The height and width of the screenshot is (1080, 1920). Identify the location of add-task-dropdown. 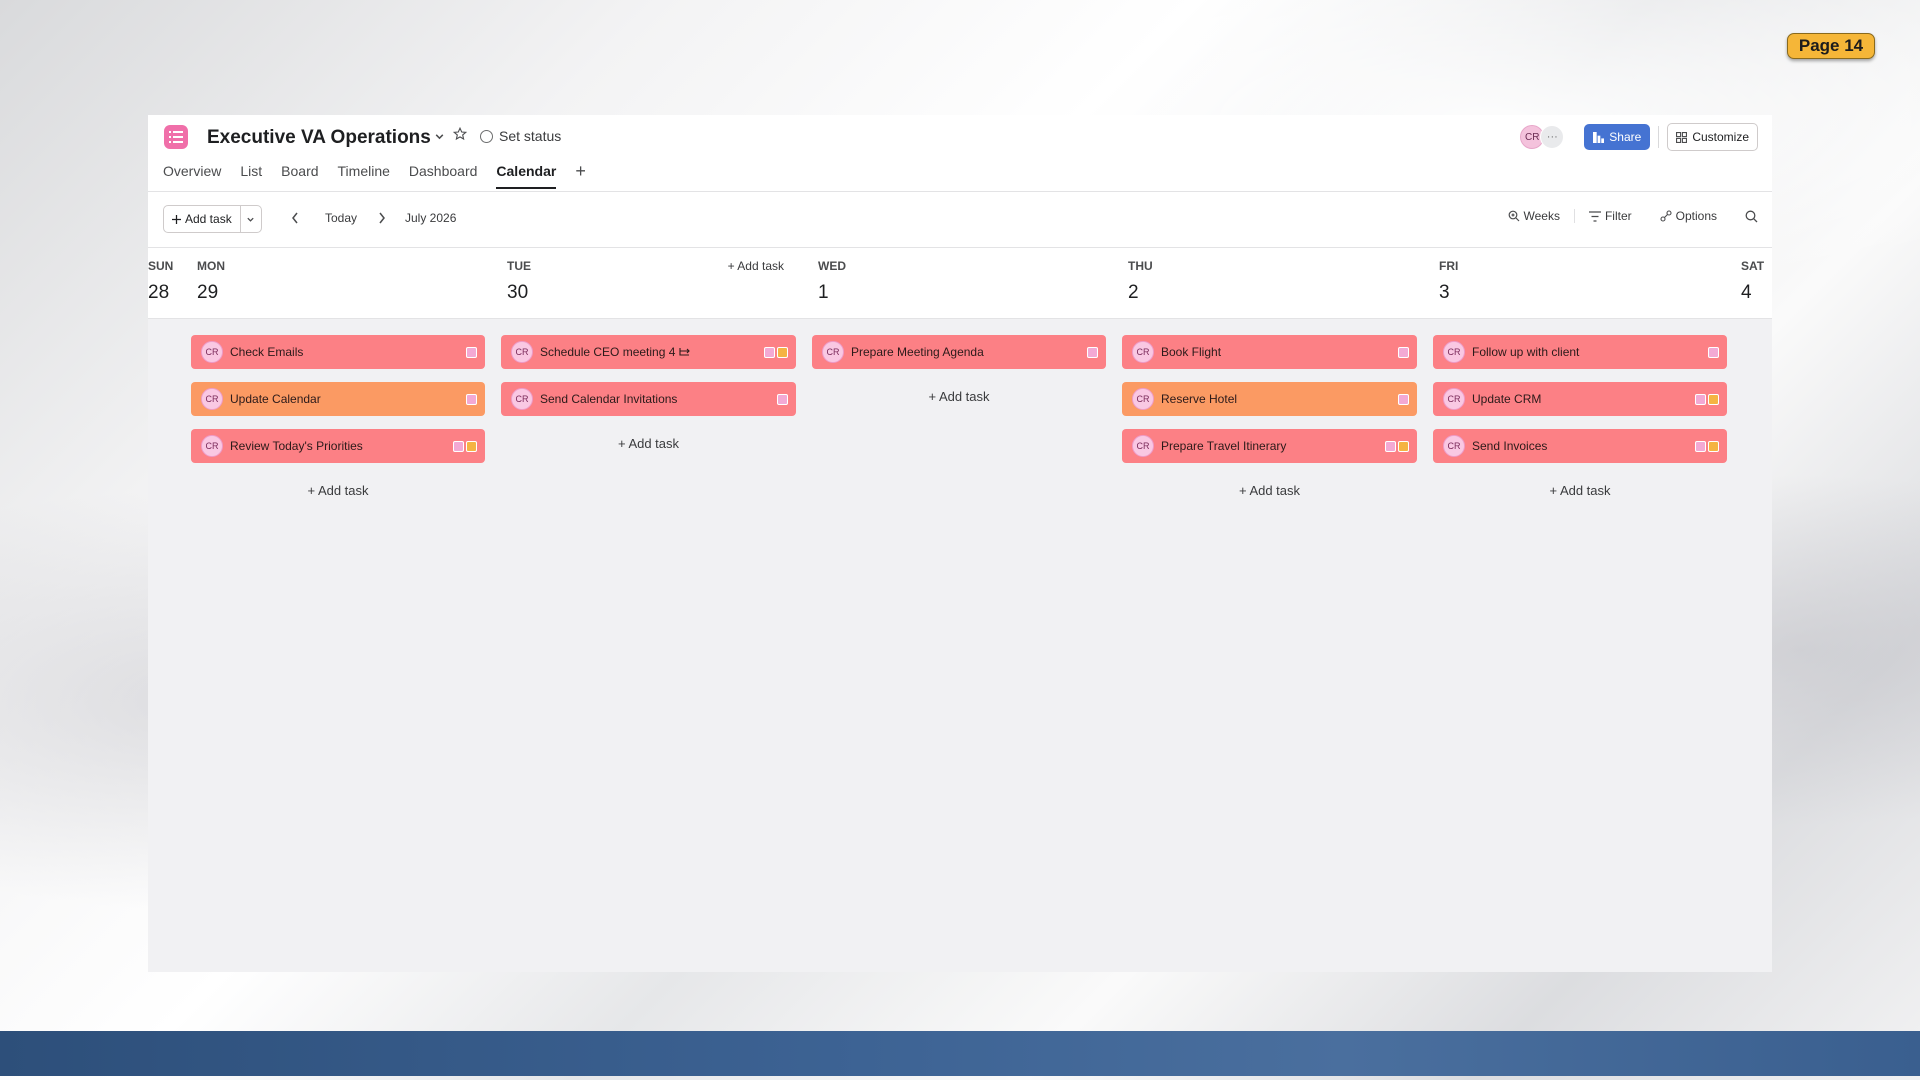
(250, 219).